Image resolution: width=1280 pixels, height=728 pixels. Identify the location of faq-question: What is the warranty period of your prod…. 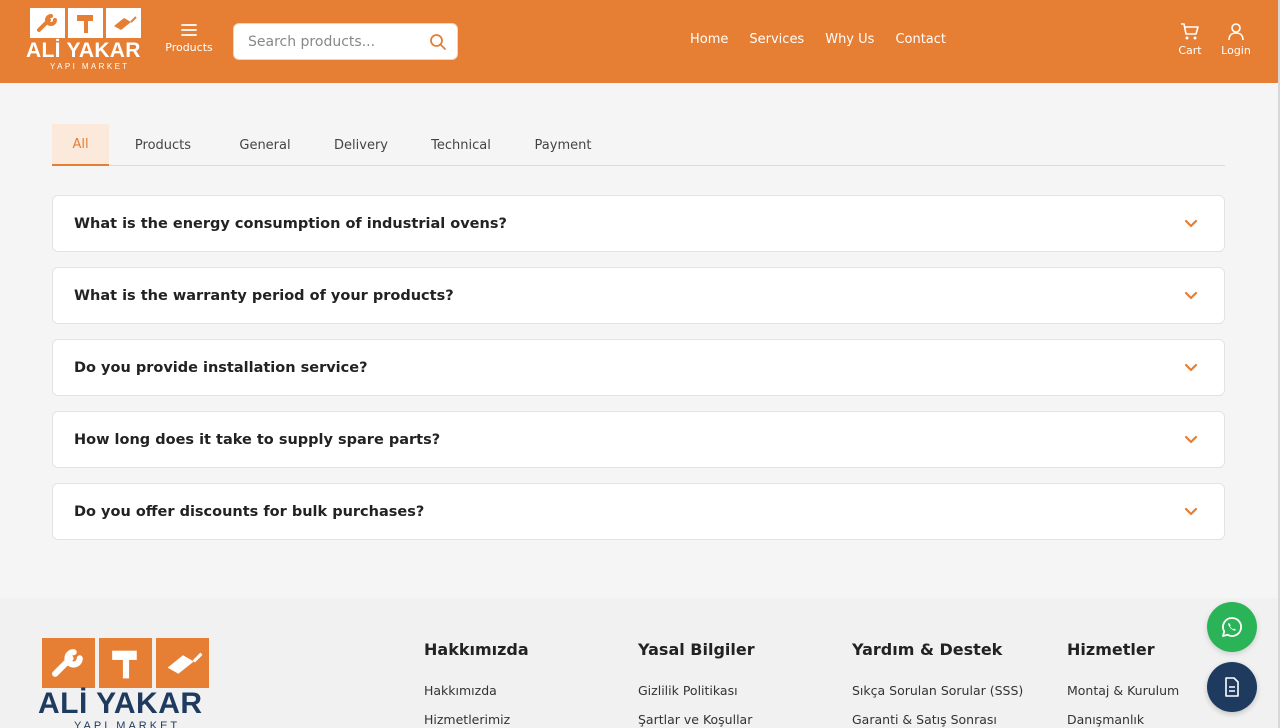
(264, 295).